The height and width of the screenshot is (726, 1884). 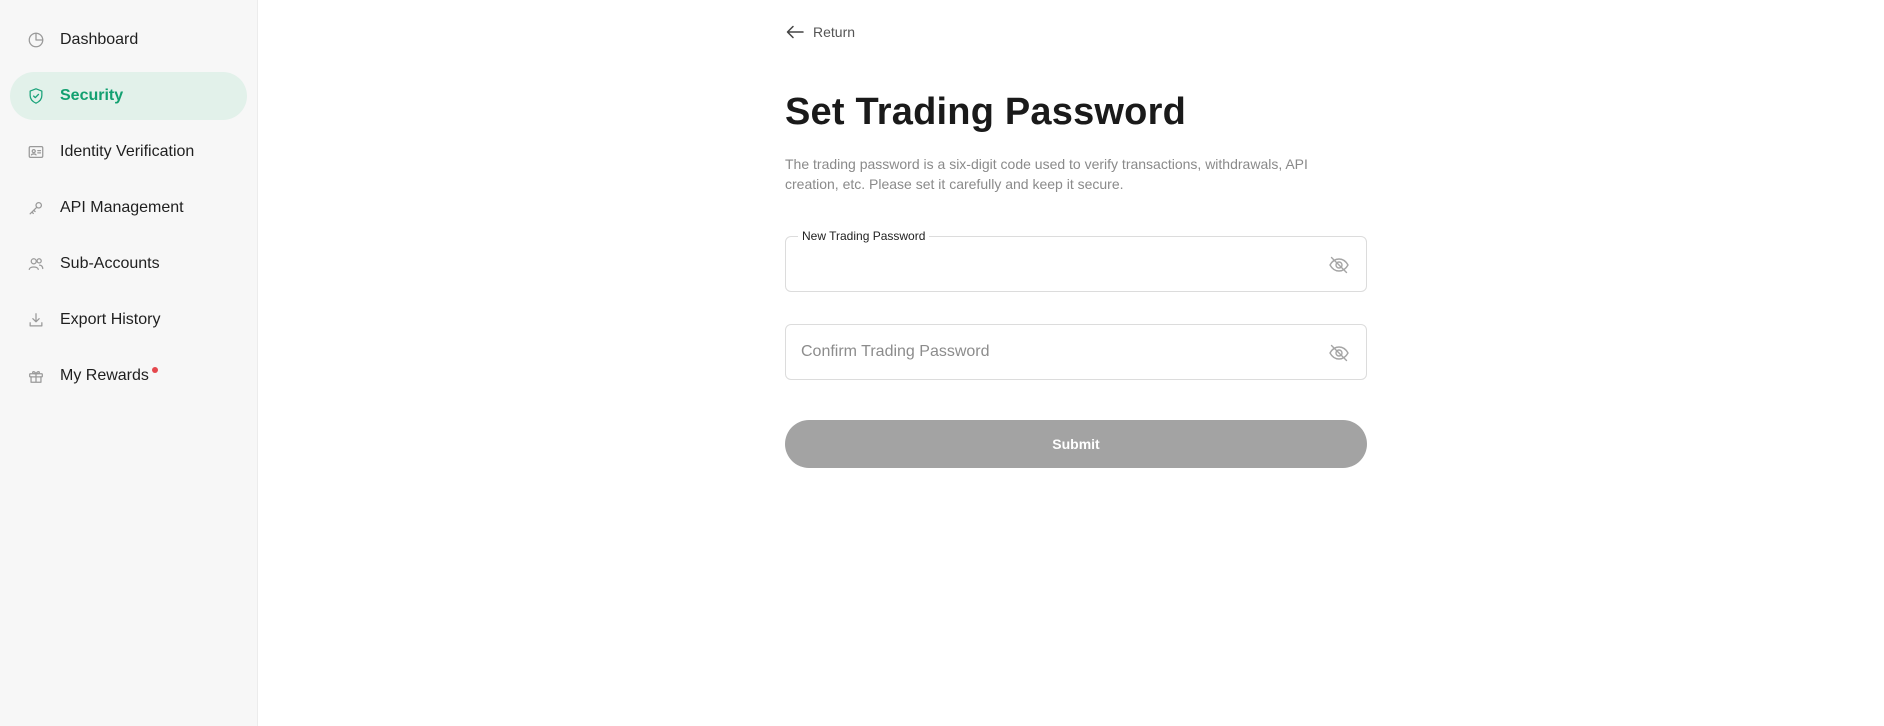 What do you see at coordinates (128, 96) in the screenshot?
I see `sidebar-item-security: Security` at bounding box center [128, 96].